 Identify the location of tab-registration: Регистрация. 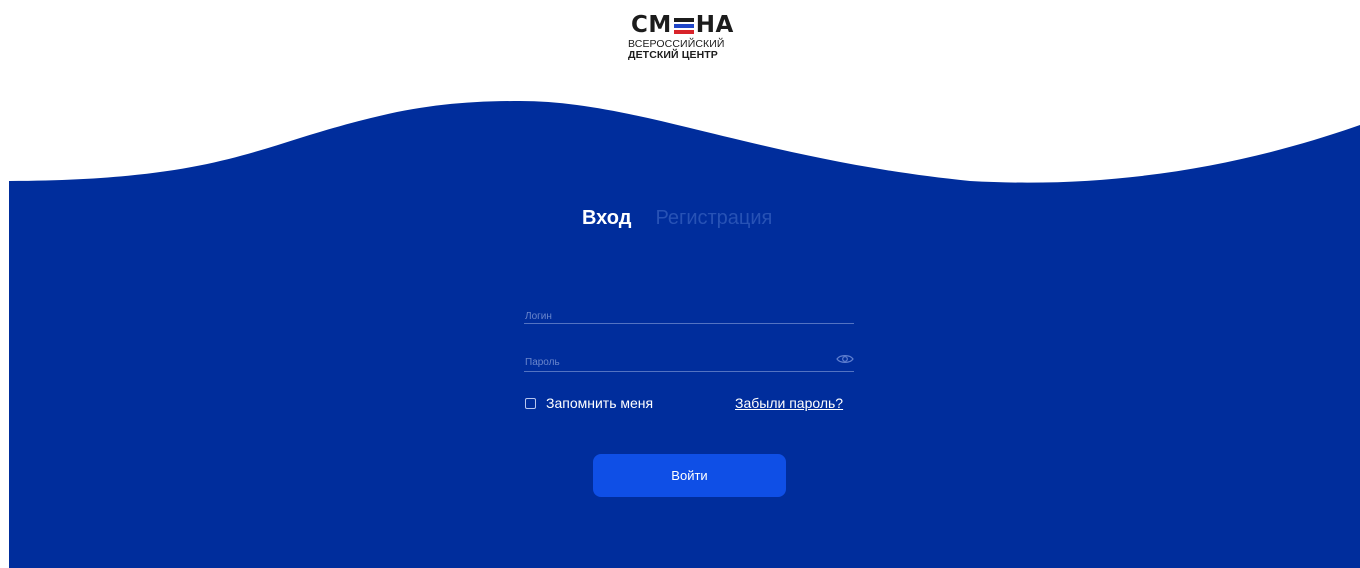
(713, 218).